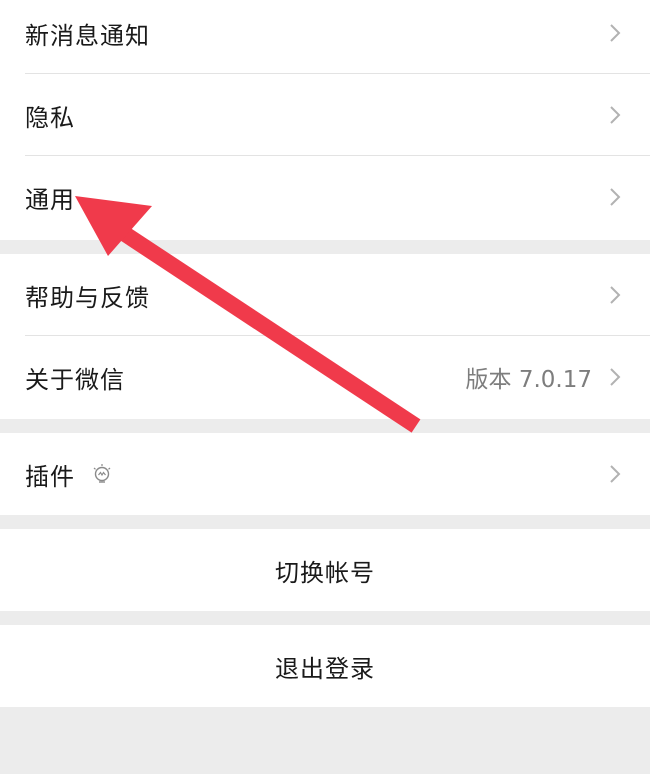  I want to click on settings-item-label: 插件, so click(50, 476).